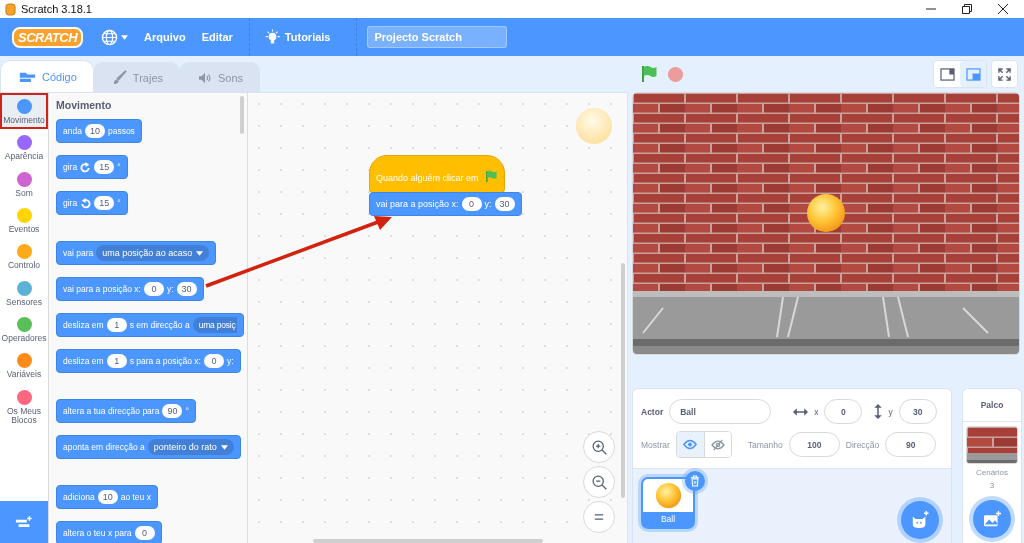  I want to click on dropdown-input: ponteiro do rato, so click(190, 447).